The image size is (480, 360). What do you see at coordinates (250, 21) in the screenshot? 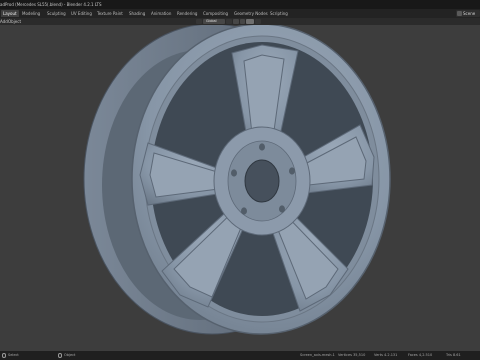
I see `proportional-edit-icon` at bounding box center [250, 21].